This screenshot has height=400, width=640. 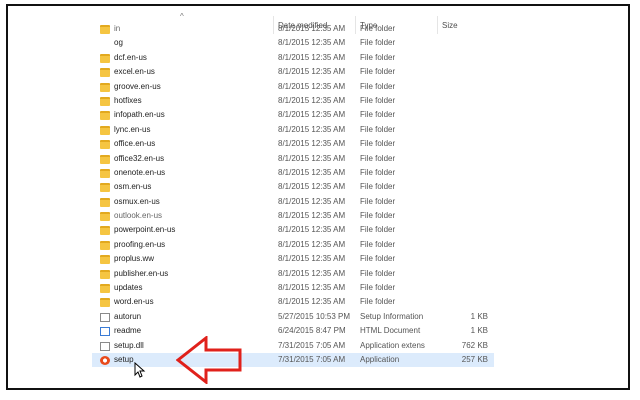 What do you see at coordinates (140, 370) in the screenshot?
I see `mouse-cursor-icon` at bounding box center [140, 370].